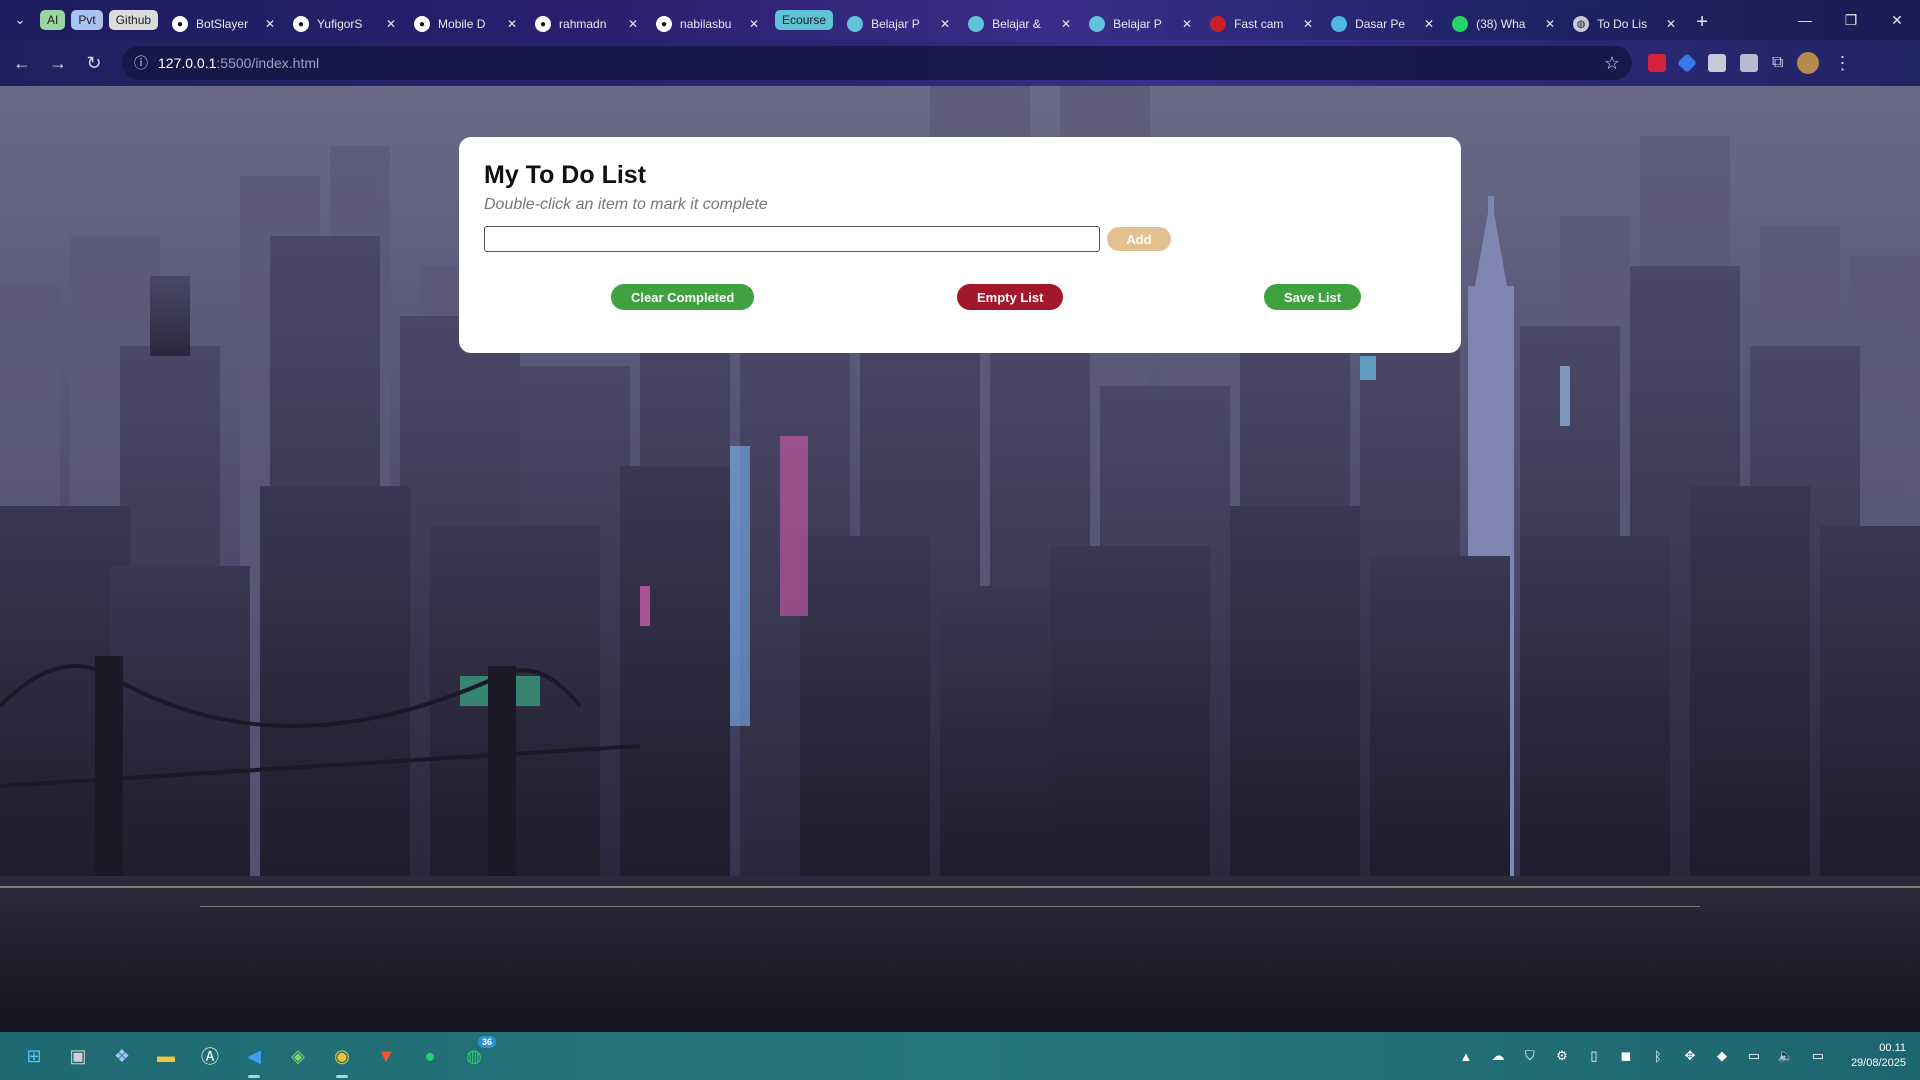  Describe the element at coordinates (1020, 24) in the screenshot. I see `browser-tab: Belajar & ✕` at that location.